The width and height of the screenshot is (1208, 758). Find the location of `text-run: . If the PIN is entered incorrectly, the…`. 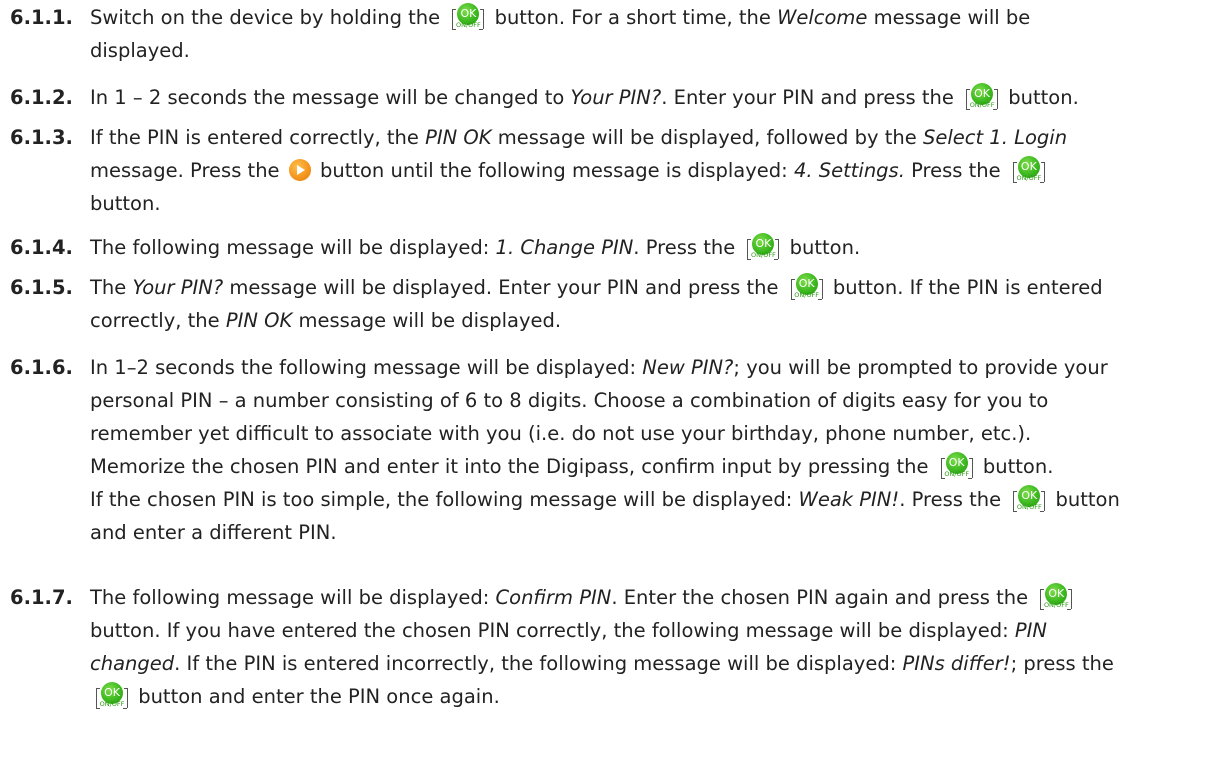

text-run: . If the PIN is entered incorrectly, the… is located at coordinates (538, 663).